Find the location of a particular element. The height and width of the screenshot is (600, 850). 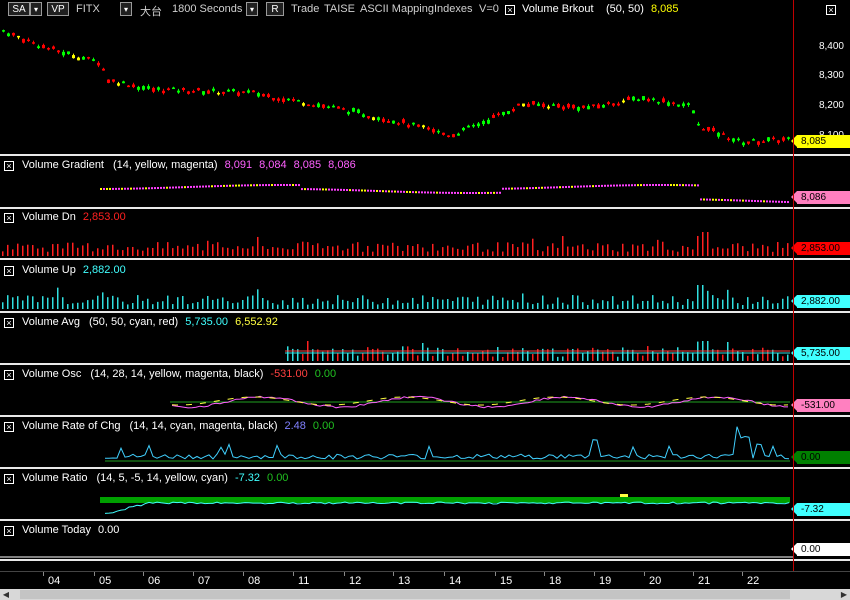

scroll-left-icon: ◀ is located at coordinates (6, 594).